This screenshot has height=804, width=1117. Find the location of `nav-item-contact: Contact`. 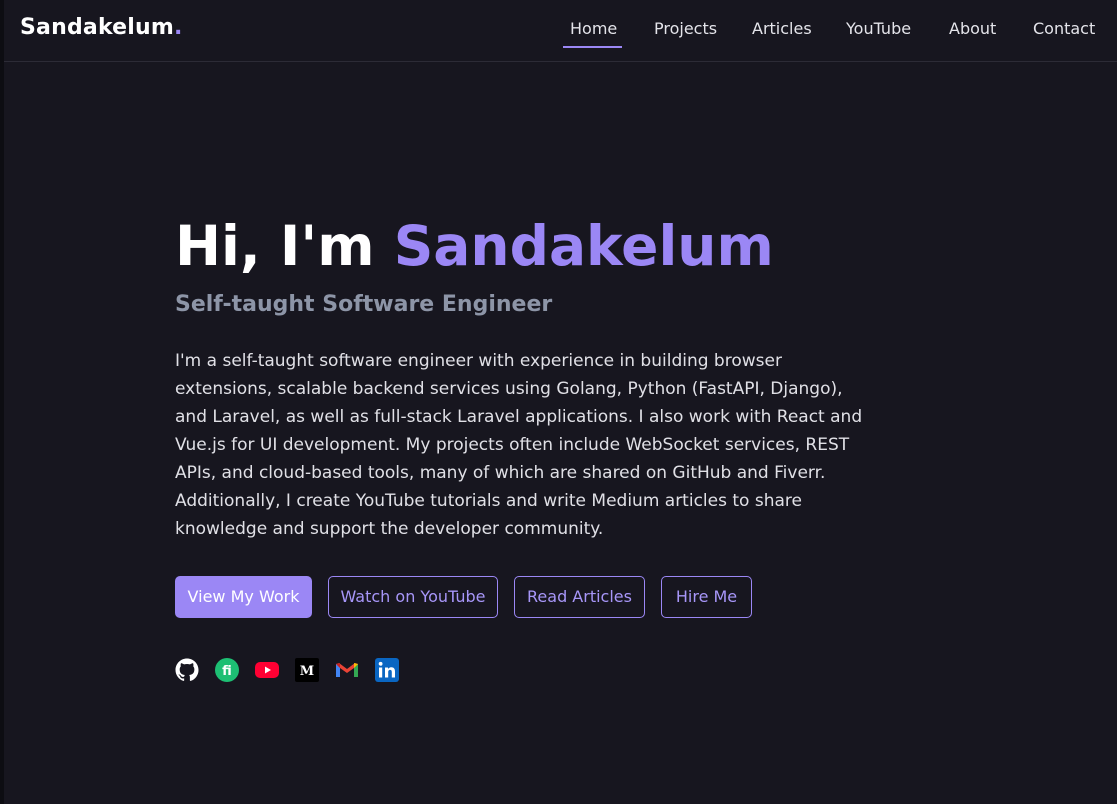

nav-item-contact: Contact is located at coordinates (1064, 28).